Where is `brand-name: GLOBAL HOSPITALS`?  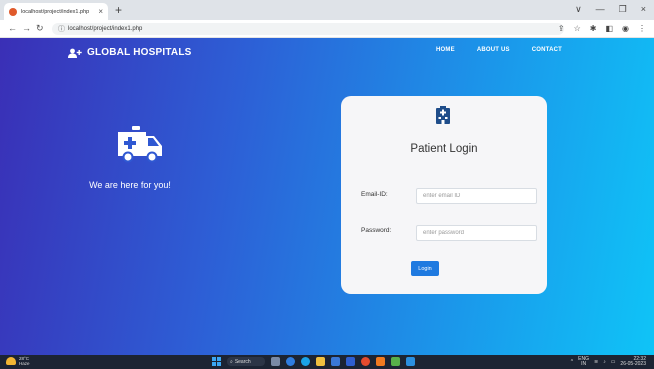 brand-name: GLOBAL HOSPITALS is located at coordinates (139, 52).